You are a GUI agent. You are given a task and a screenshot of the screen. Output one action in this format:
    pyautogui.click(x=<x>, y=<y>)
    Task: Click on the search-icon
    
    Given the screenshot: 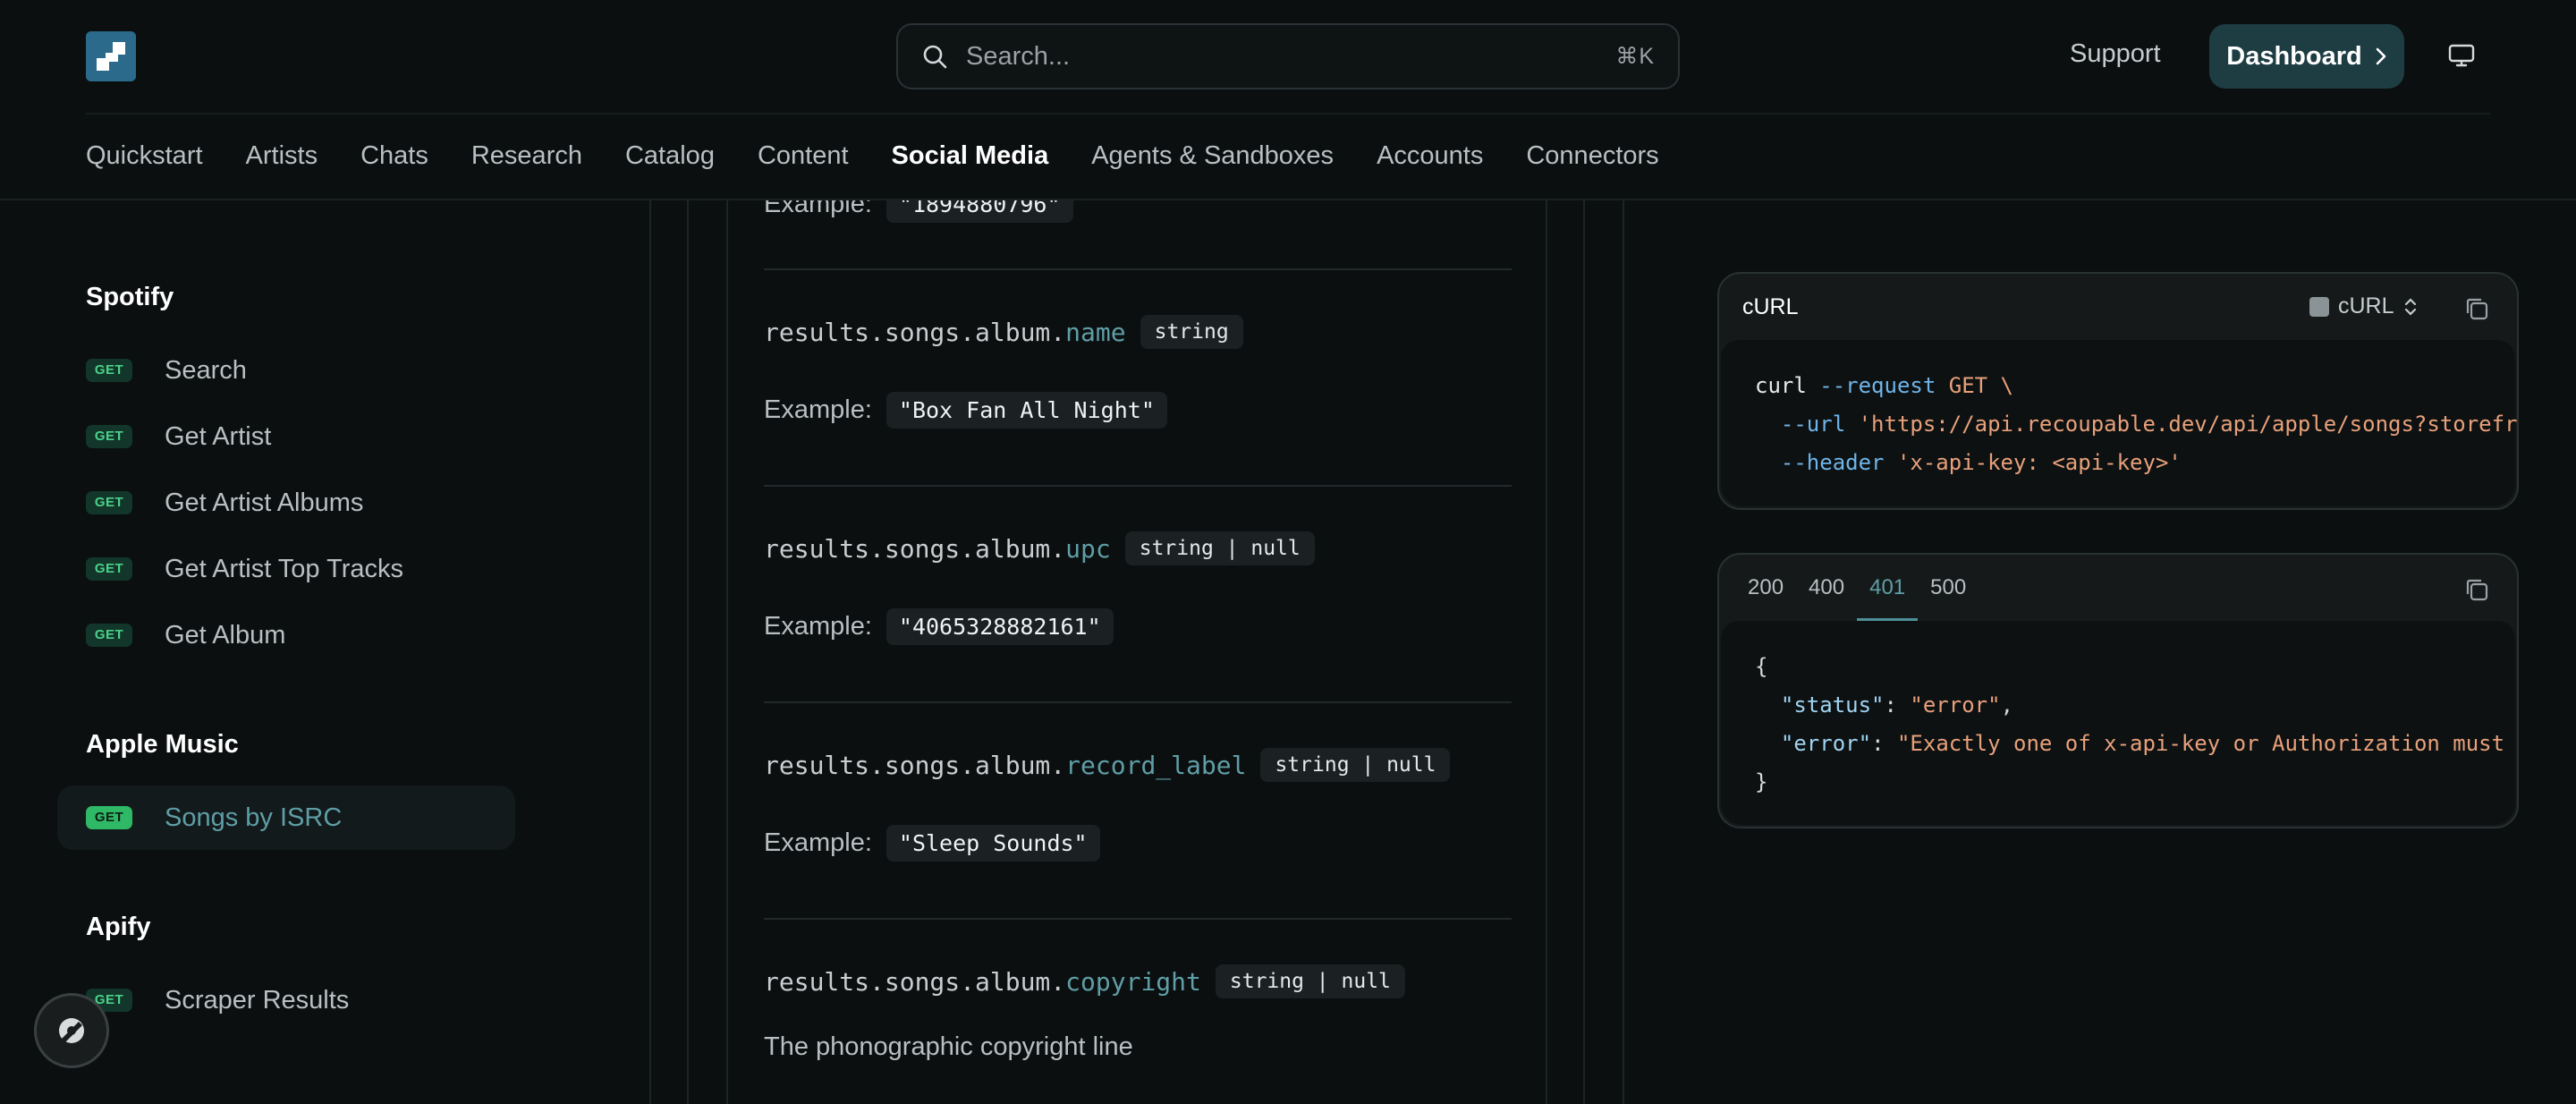 What is the action you would take?
    pyautogui.click(x=935, y=57)
    